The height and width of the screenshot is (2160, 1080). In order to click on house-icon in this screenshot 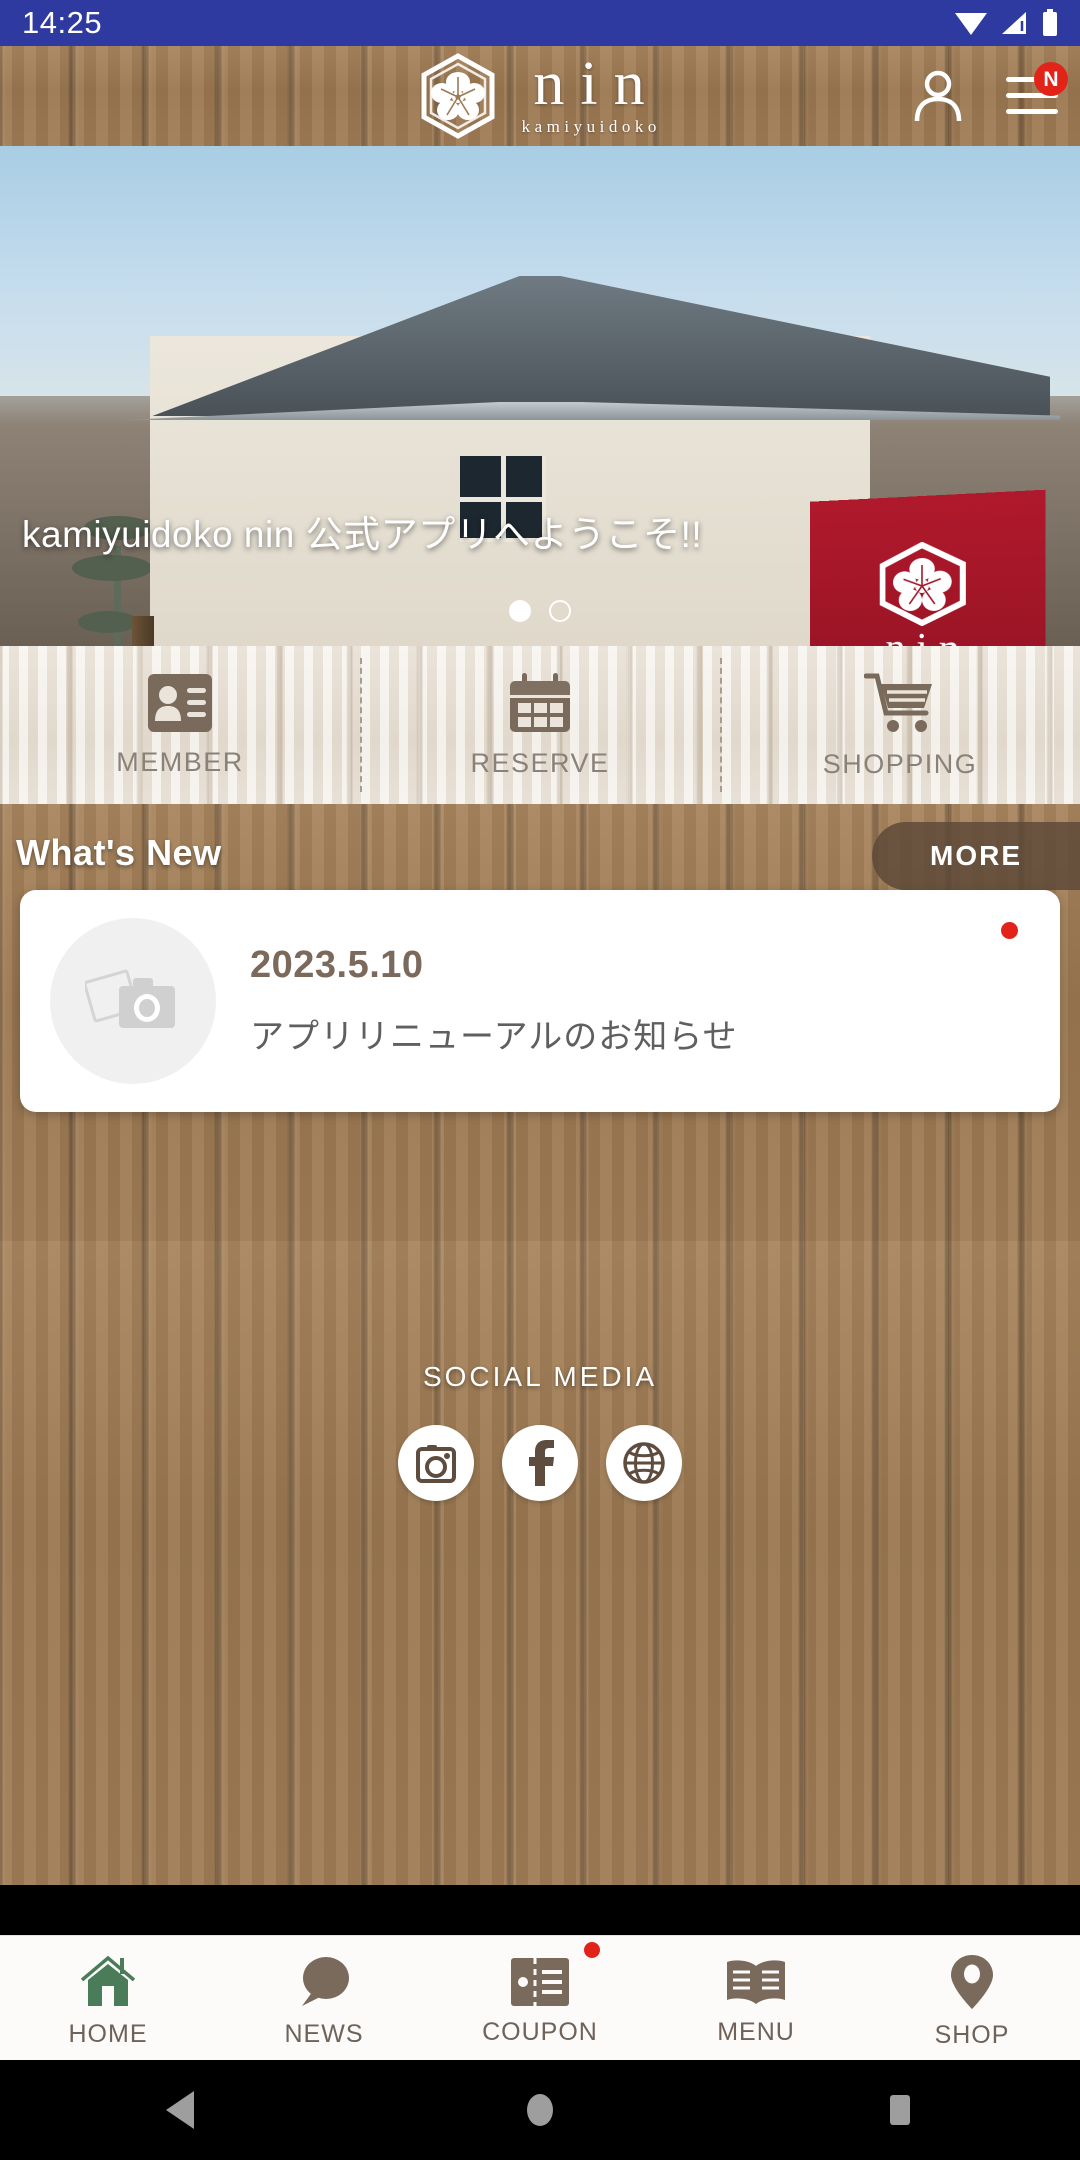, I will do `click(108, 1980)`.